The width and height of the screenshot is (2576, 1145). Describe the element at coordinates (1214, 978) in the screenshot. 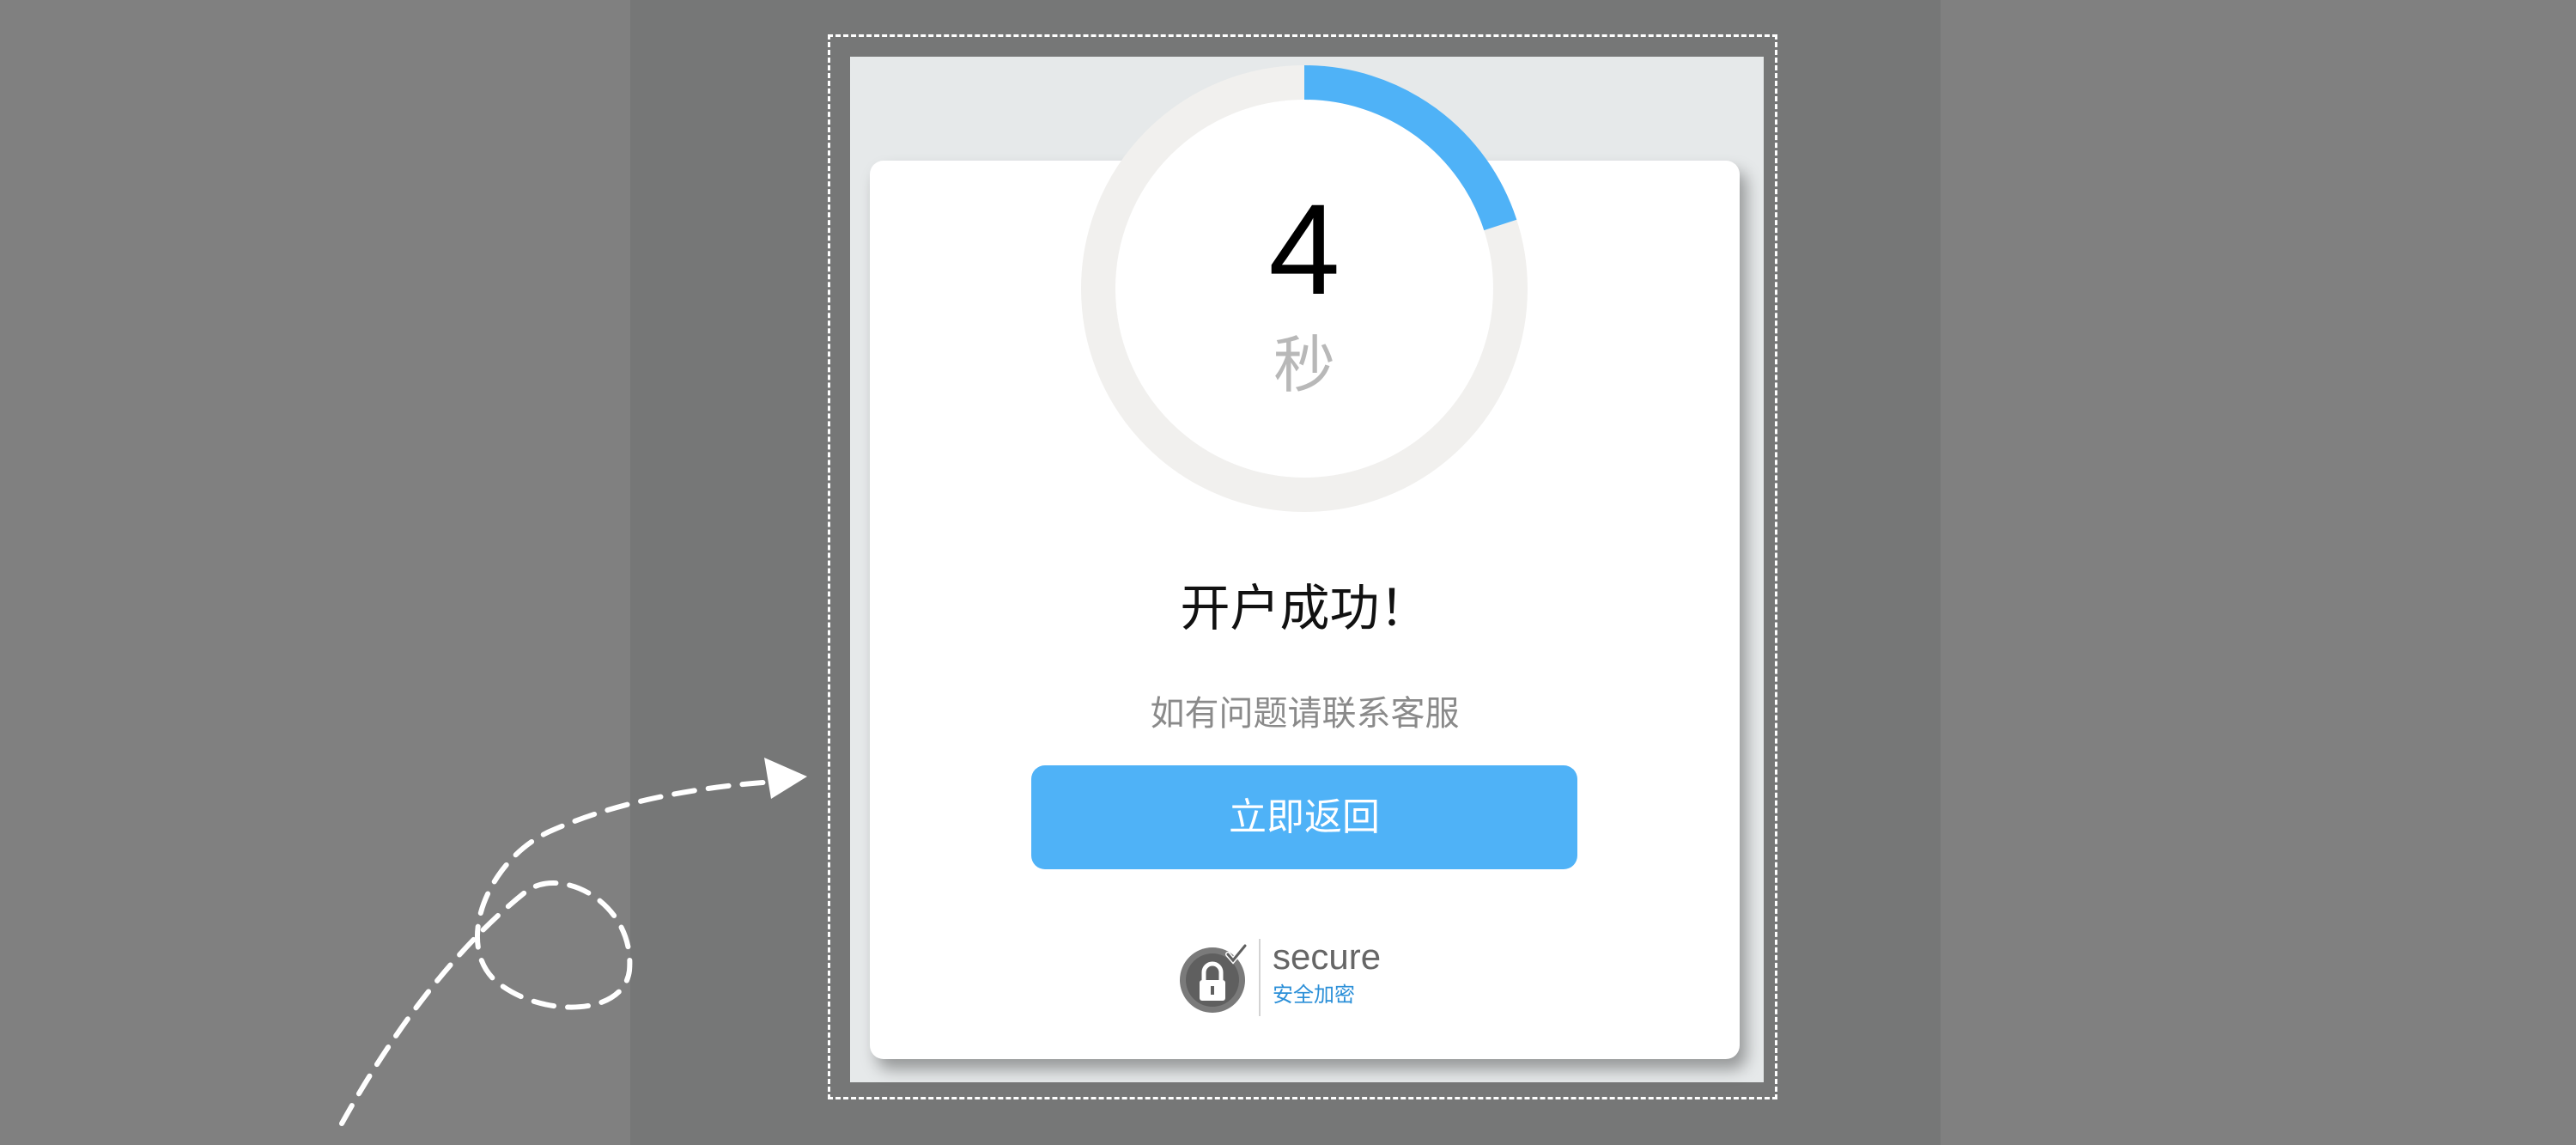

I see `lock-check-icon` at that location.